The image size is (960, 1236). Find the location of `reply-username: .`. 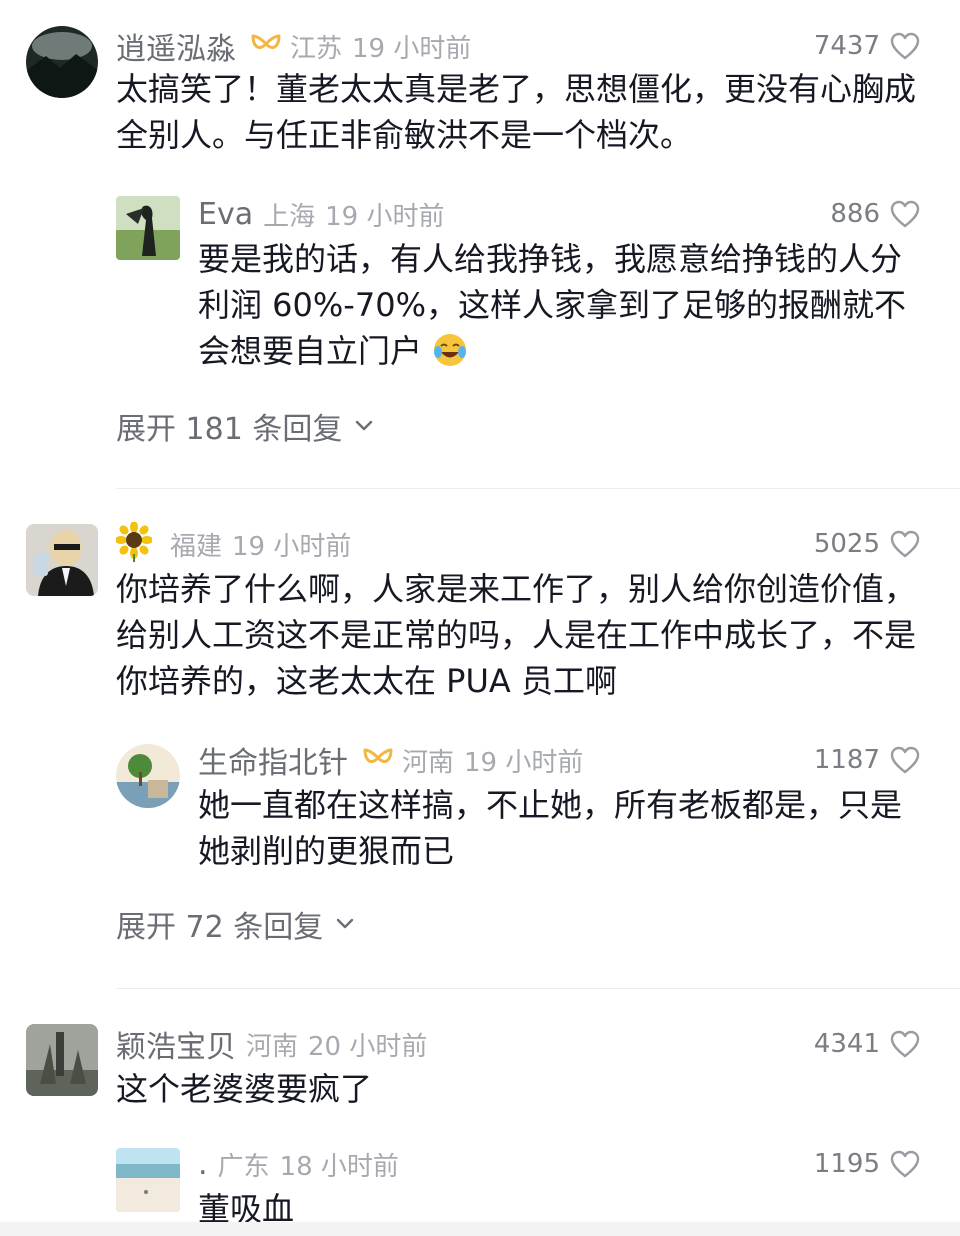

reply-username: . is located at coordinates (203, 1164).